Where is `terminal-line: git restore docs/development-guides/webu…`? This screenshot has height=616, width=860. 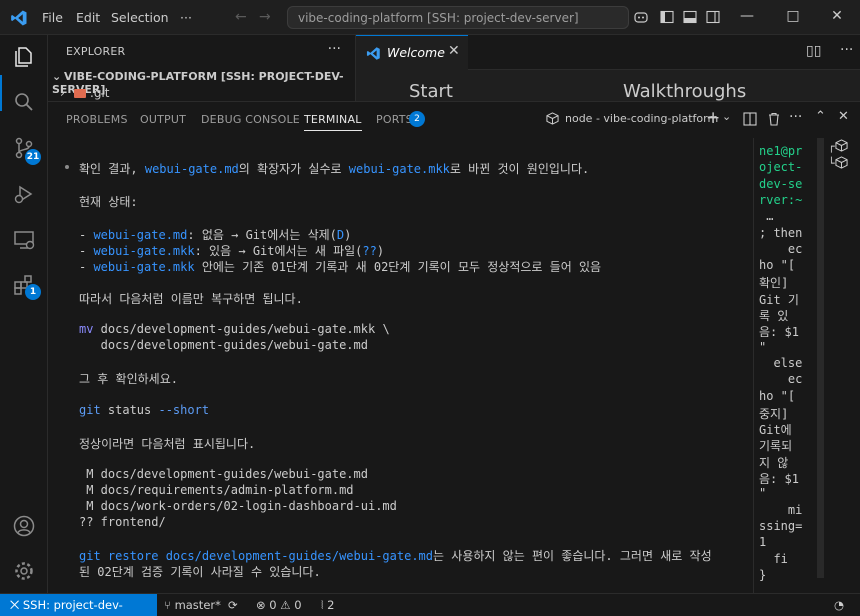
terminal-line: git restore docs/development-guides/webu… is located at coordinates (395, 556).